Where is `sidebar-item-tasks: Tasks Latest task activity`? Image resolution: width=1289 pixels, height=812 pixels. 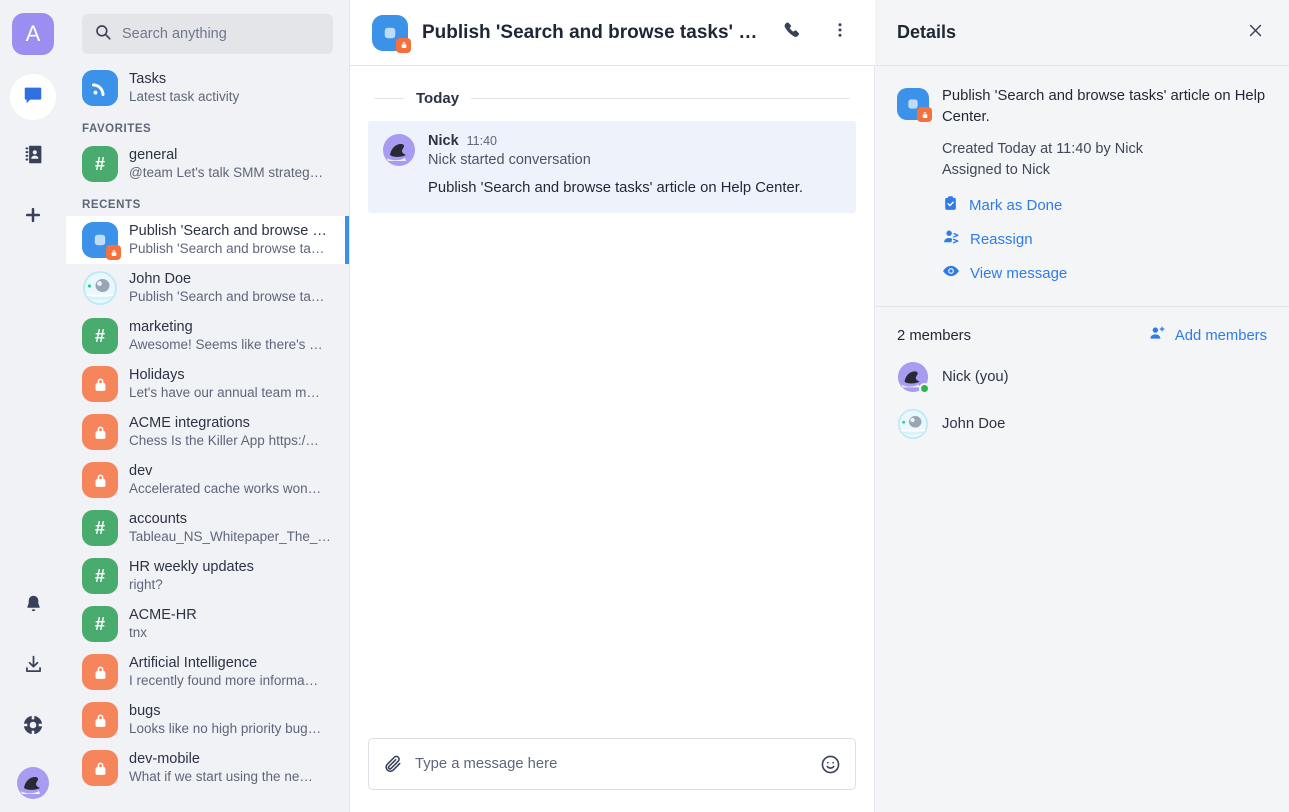 sidebar-item-tasks: Tasks Latest task activity is located at coordinates (207, 88).